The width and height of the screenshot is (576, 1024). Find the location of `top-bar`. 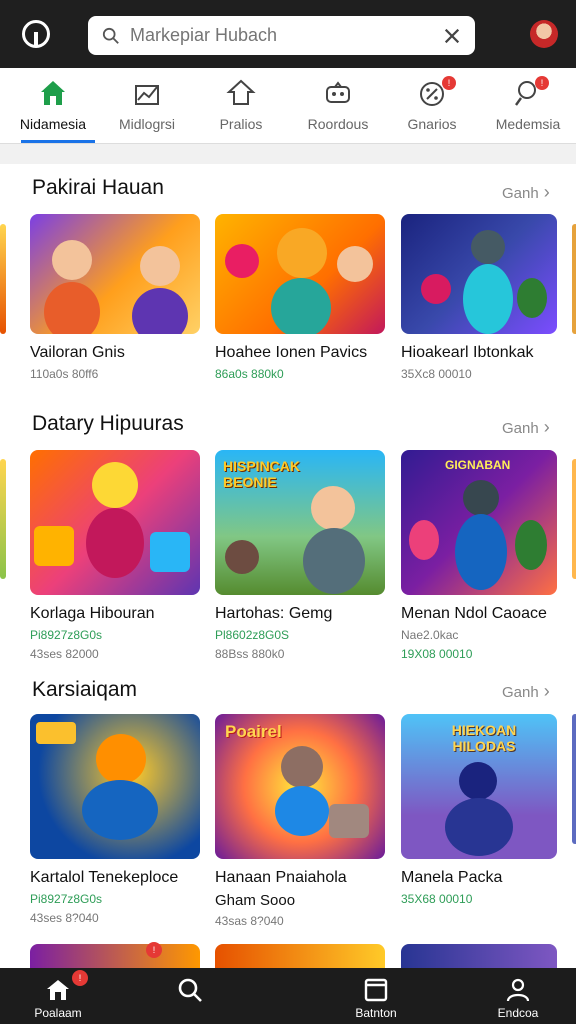

top-bar is located at coordinates (288, 34).